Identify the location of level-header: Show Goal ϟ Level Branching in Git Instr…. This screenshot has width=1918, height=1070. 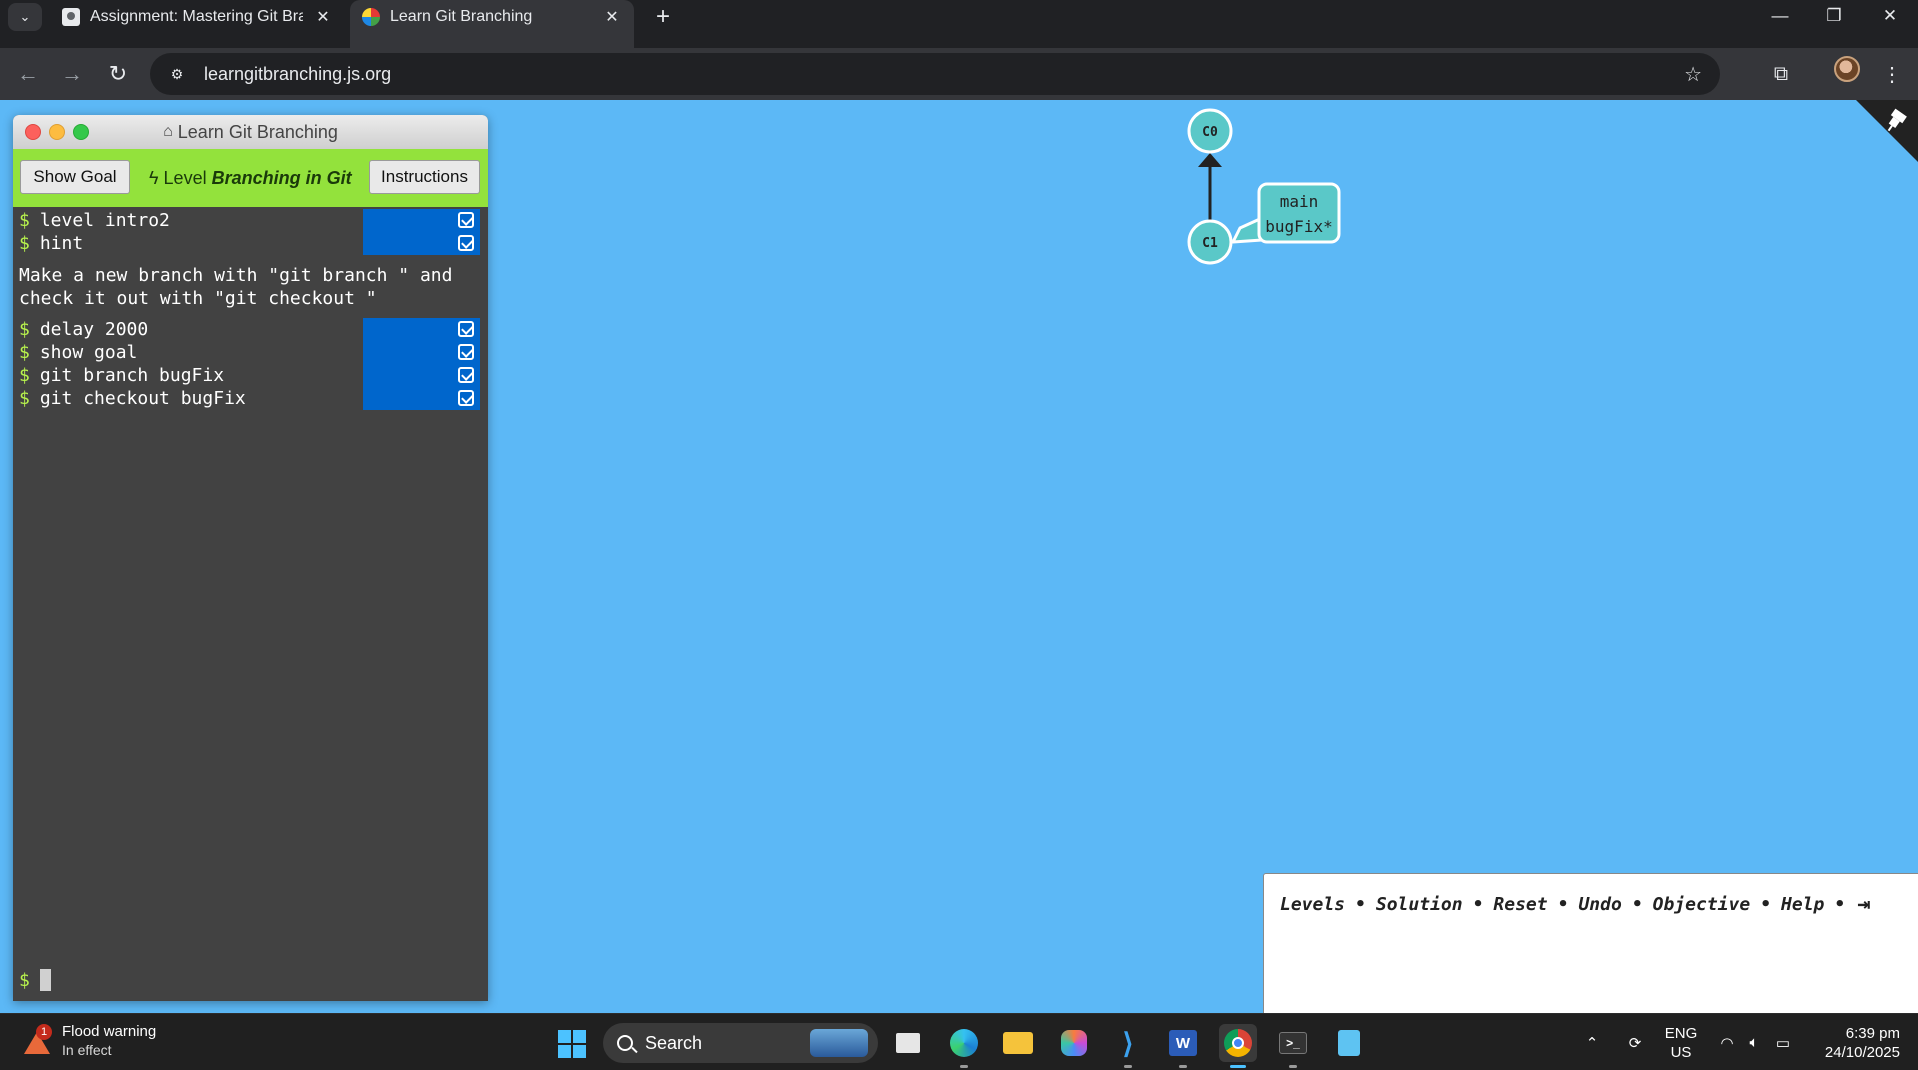
(250, 178).